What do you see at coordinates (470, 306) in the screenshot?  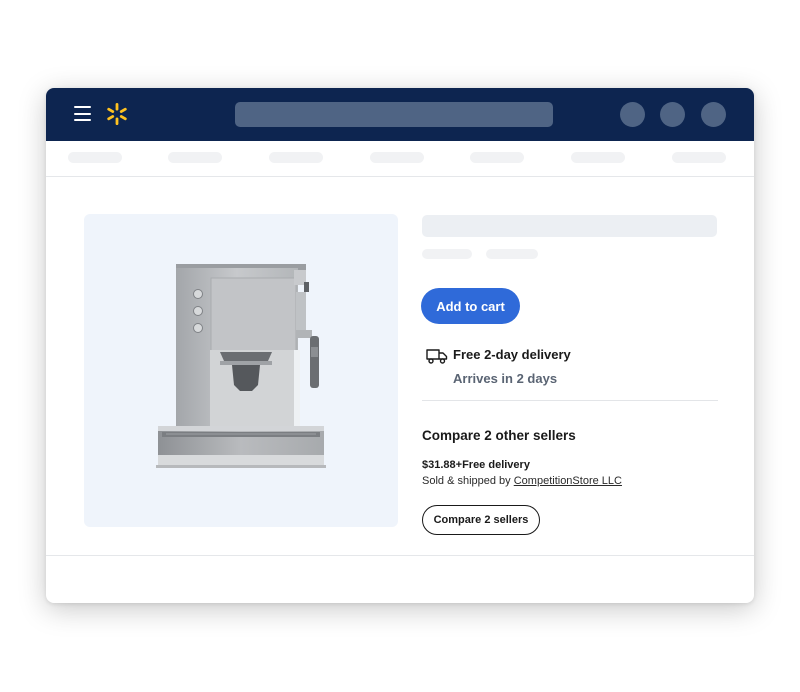 I see `add-to-cart-button: Add to cart` at bounding box center [470, 306].